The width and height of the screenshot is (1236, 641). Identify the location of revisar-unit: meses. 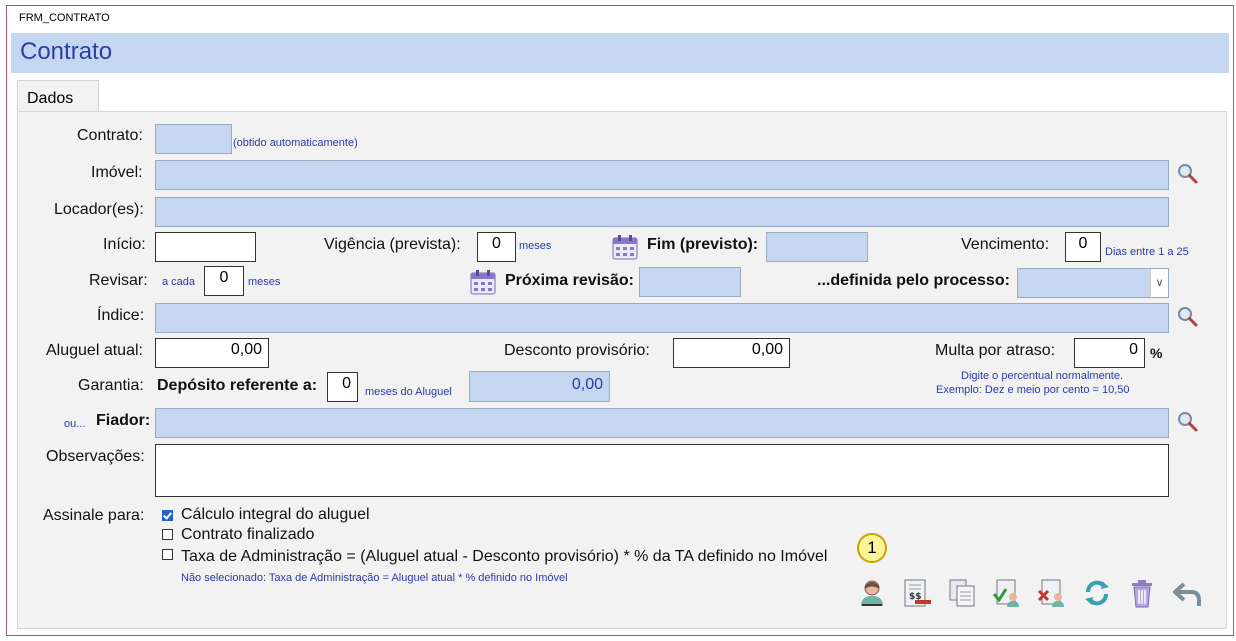
(264, 282).